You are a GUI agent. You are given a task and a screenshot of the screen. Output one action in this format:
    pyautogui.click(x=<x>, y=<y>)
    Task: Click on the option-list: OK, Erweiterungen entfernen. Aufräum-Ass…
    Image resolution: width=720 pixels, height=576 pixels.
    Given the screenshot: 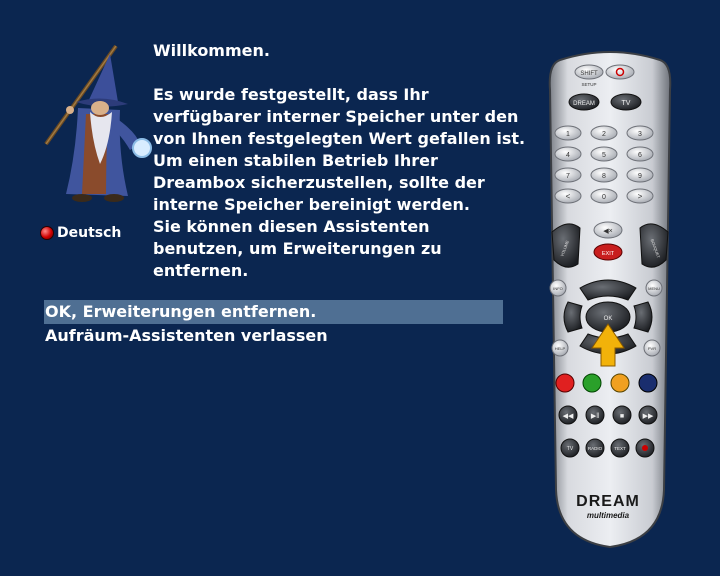 What is the action you would take?
    pyautogui.click(x=273, y=324)
    